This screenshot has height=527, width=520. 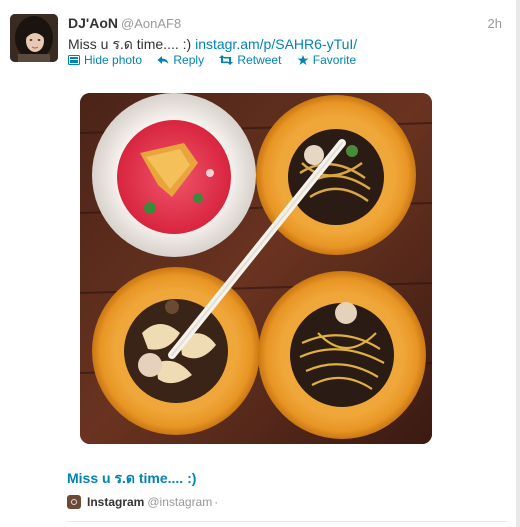 What do you see at coordinates (74, 60) in the screenshot?
I see `photo-icon` at bounding box center [74, 60].